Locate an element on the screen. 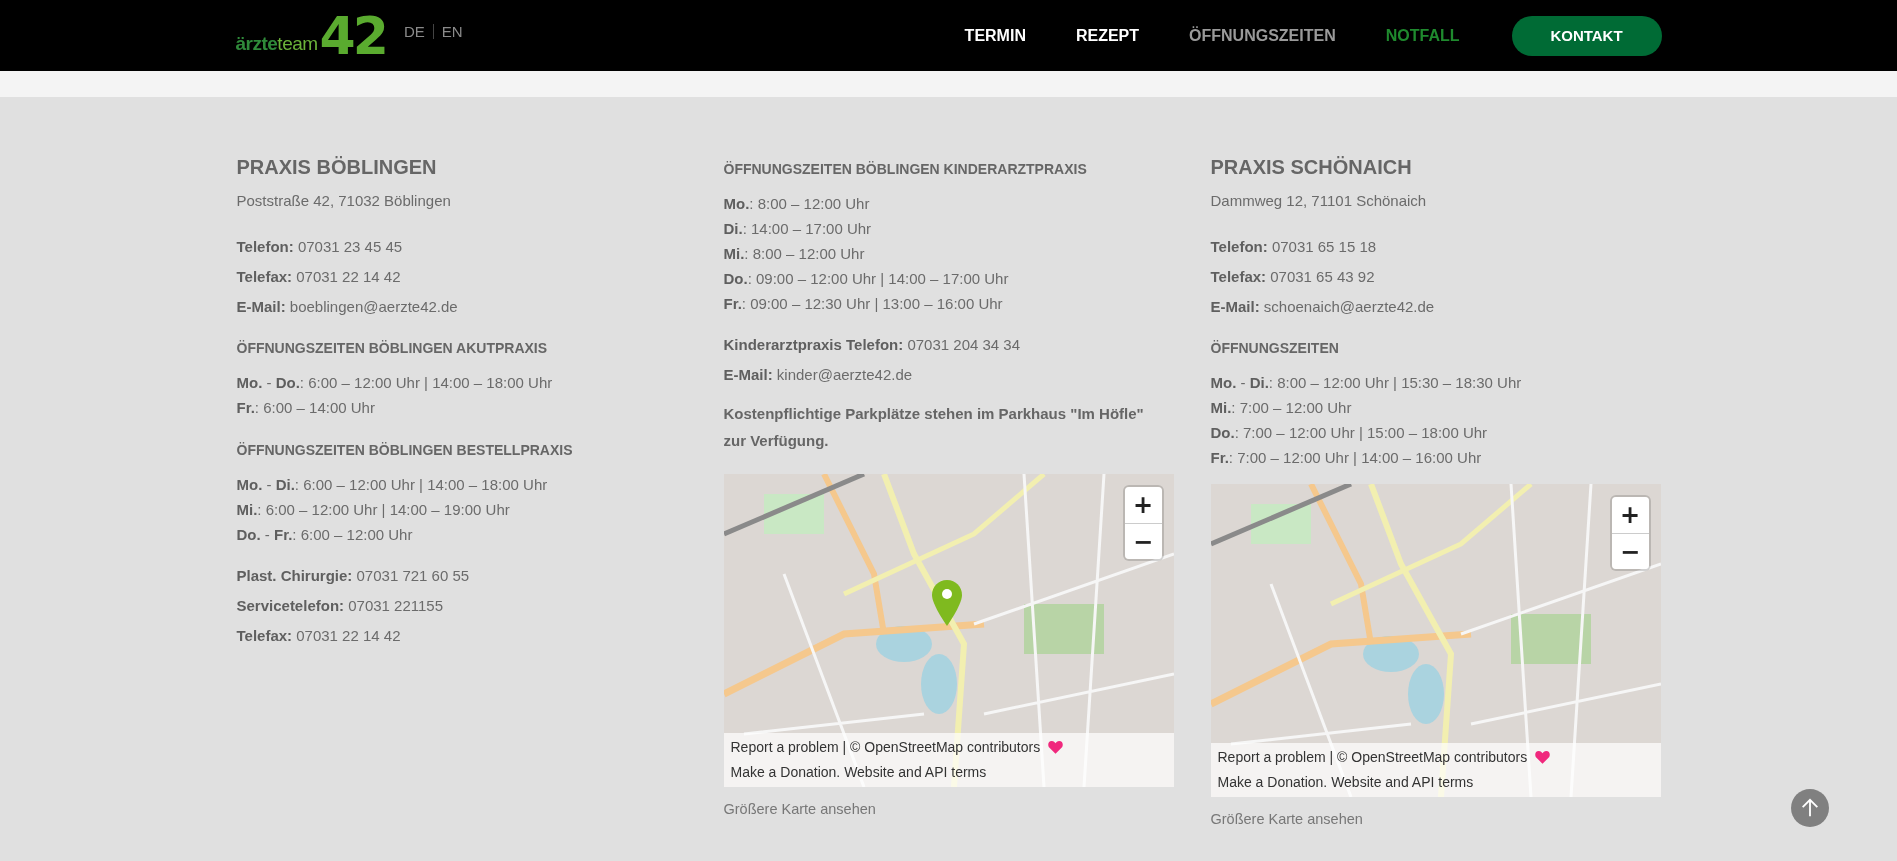 This screenshot has width=1897, height=861. scroll-top-button is located at coordinates (1810, 808).